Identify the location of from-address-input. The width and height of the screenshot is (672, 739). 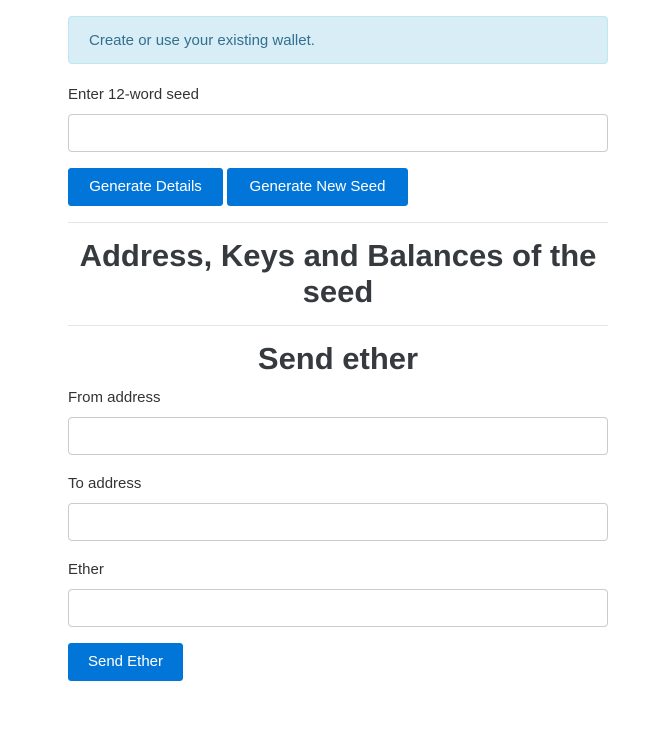
(338, 436).